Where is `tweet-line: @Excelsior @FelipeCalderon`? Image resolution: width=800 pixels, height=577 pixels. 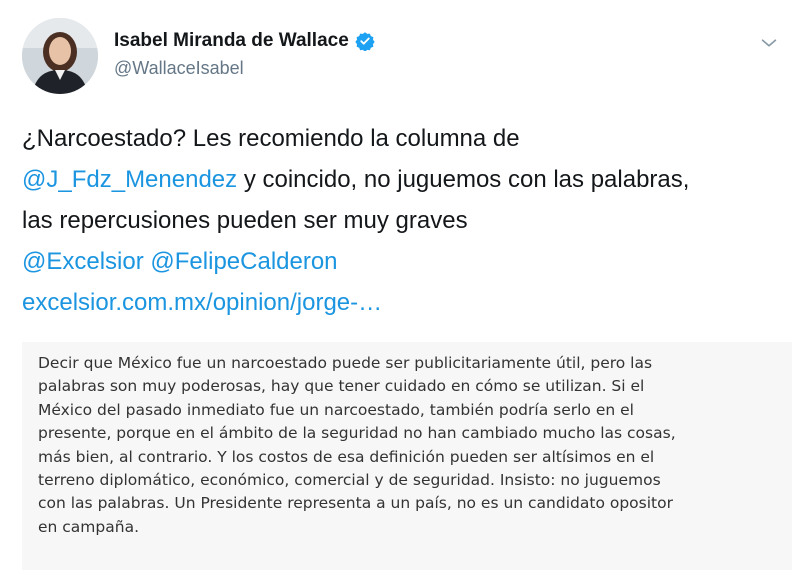 tweet-line: @Excelsior @FelipeCalderon is located at coordinates (402, 261).